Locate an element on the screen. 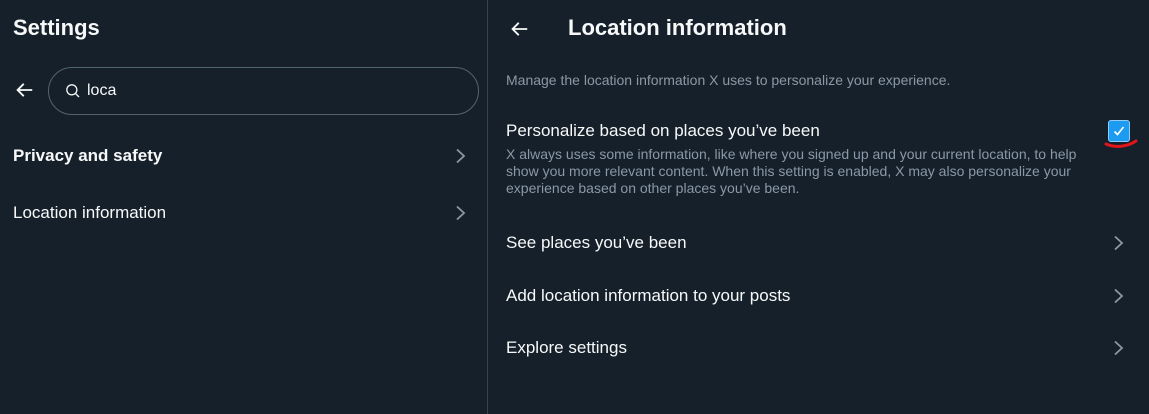  setting-title: Personalize based on places you’ve been is located at coordinates (663, 130).